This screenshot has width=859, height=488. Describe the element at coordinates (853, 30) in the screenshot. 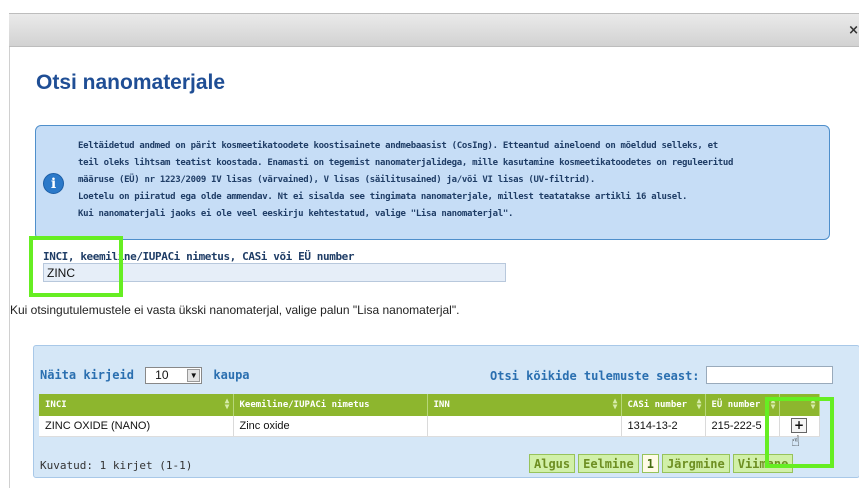

I see `close-icon: ×` at that location.